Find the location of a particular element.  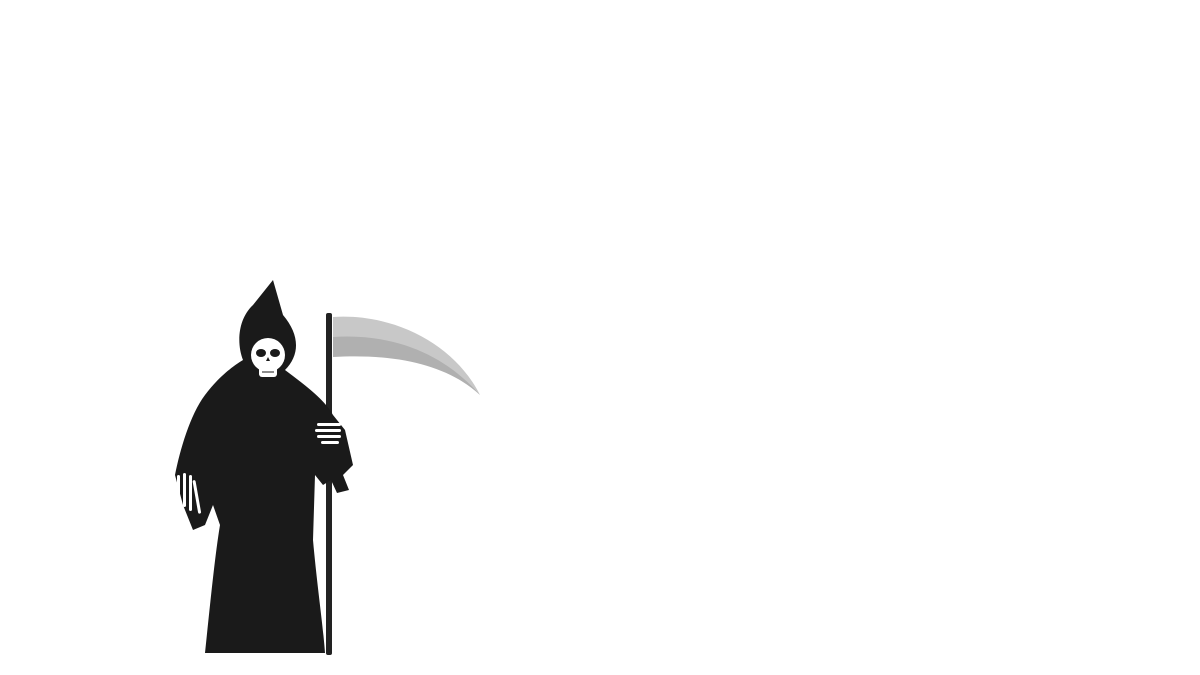

grim-reaper-illustration is located at coordinates (327, 467).